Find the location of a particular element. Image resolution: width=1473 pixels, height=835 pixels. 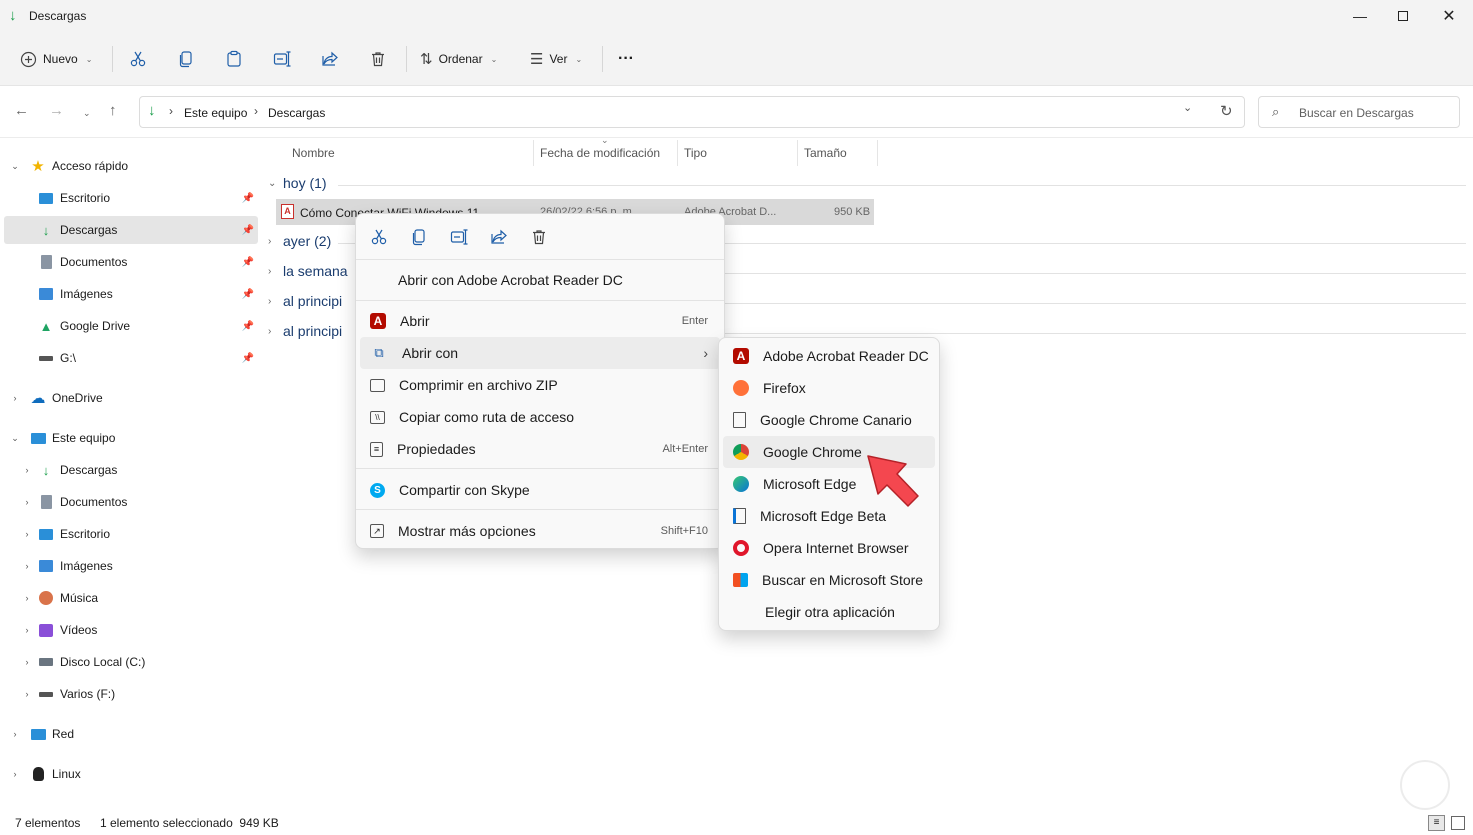

address-dropdown: ⌄ is located at coordinates (1187, 107).